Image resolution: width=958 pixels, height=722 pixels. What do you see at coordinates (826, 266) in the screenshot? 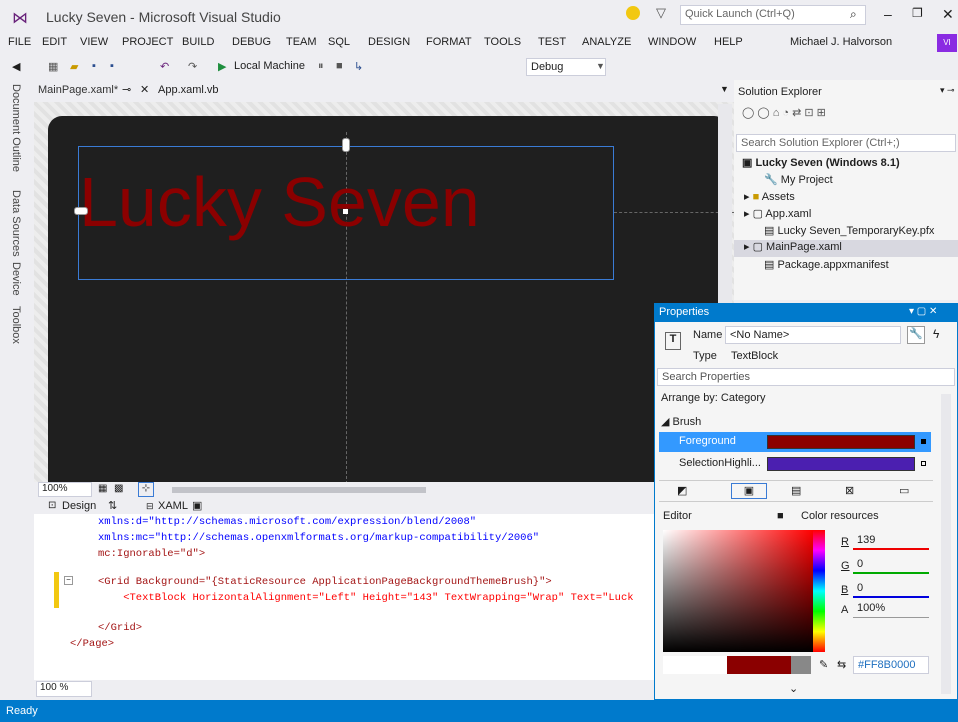
I see `solution-item-manifest: ▤ Package.appxmanifest` at bounding box center [826, 266].